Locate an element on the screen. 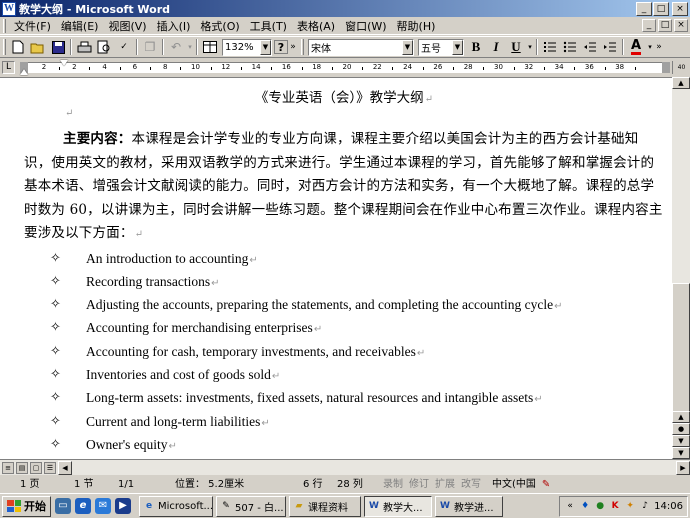 Image resolution: width=690 pixels, height=518 pixels. normal-view-icon: ≡ is located at coordinates (8, 467).